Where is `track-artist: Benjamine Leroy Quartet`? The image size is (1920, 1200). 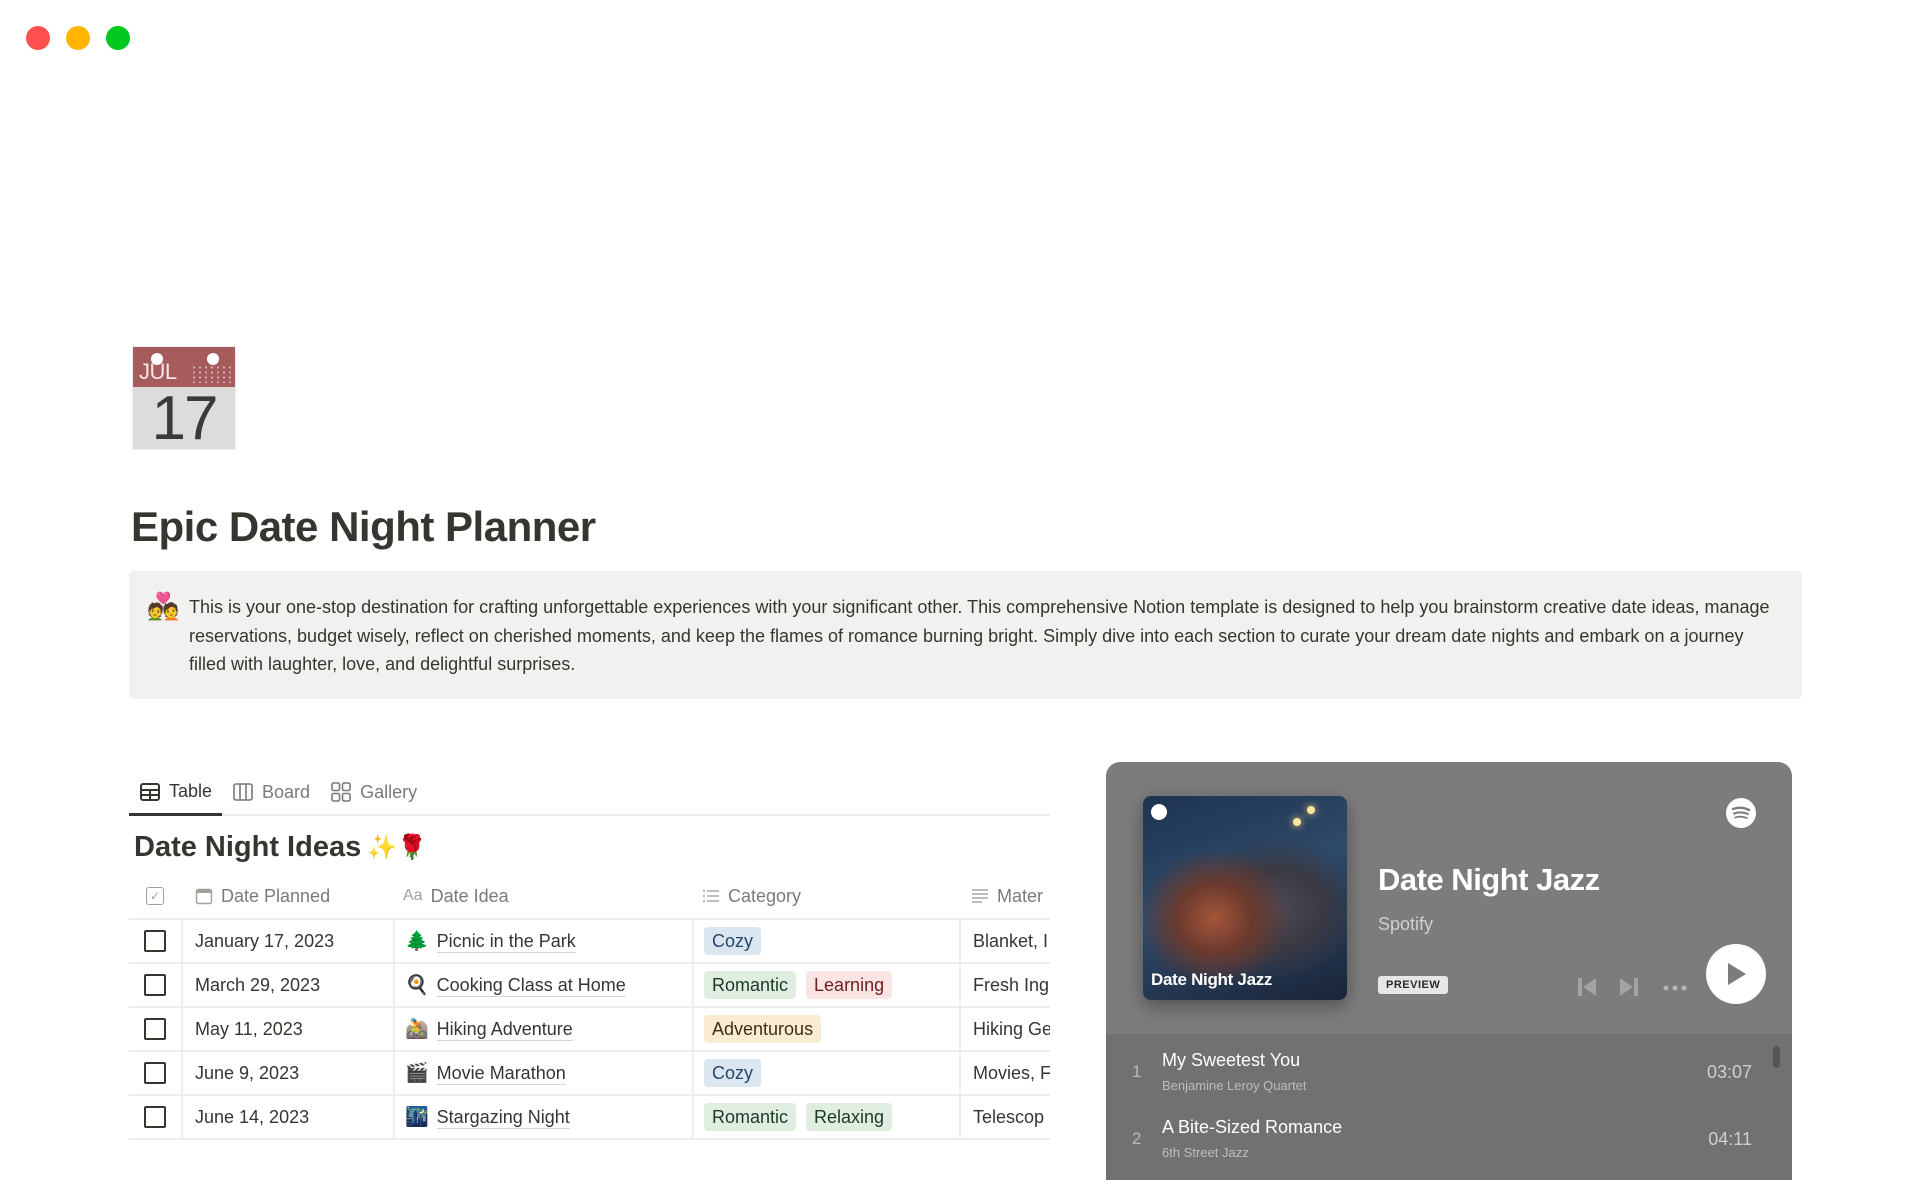
track-artist: Benjamine Leroy Quartet is located at coordinates (1234, 1085).